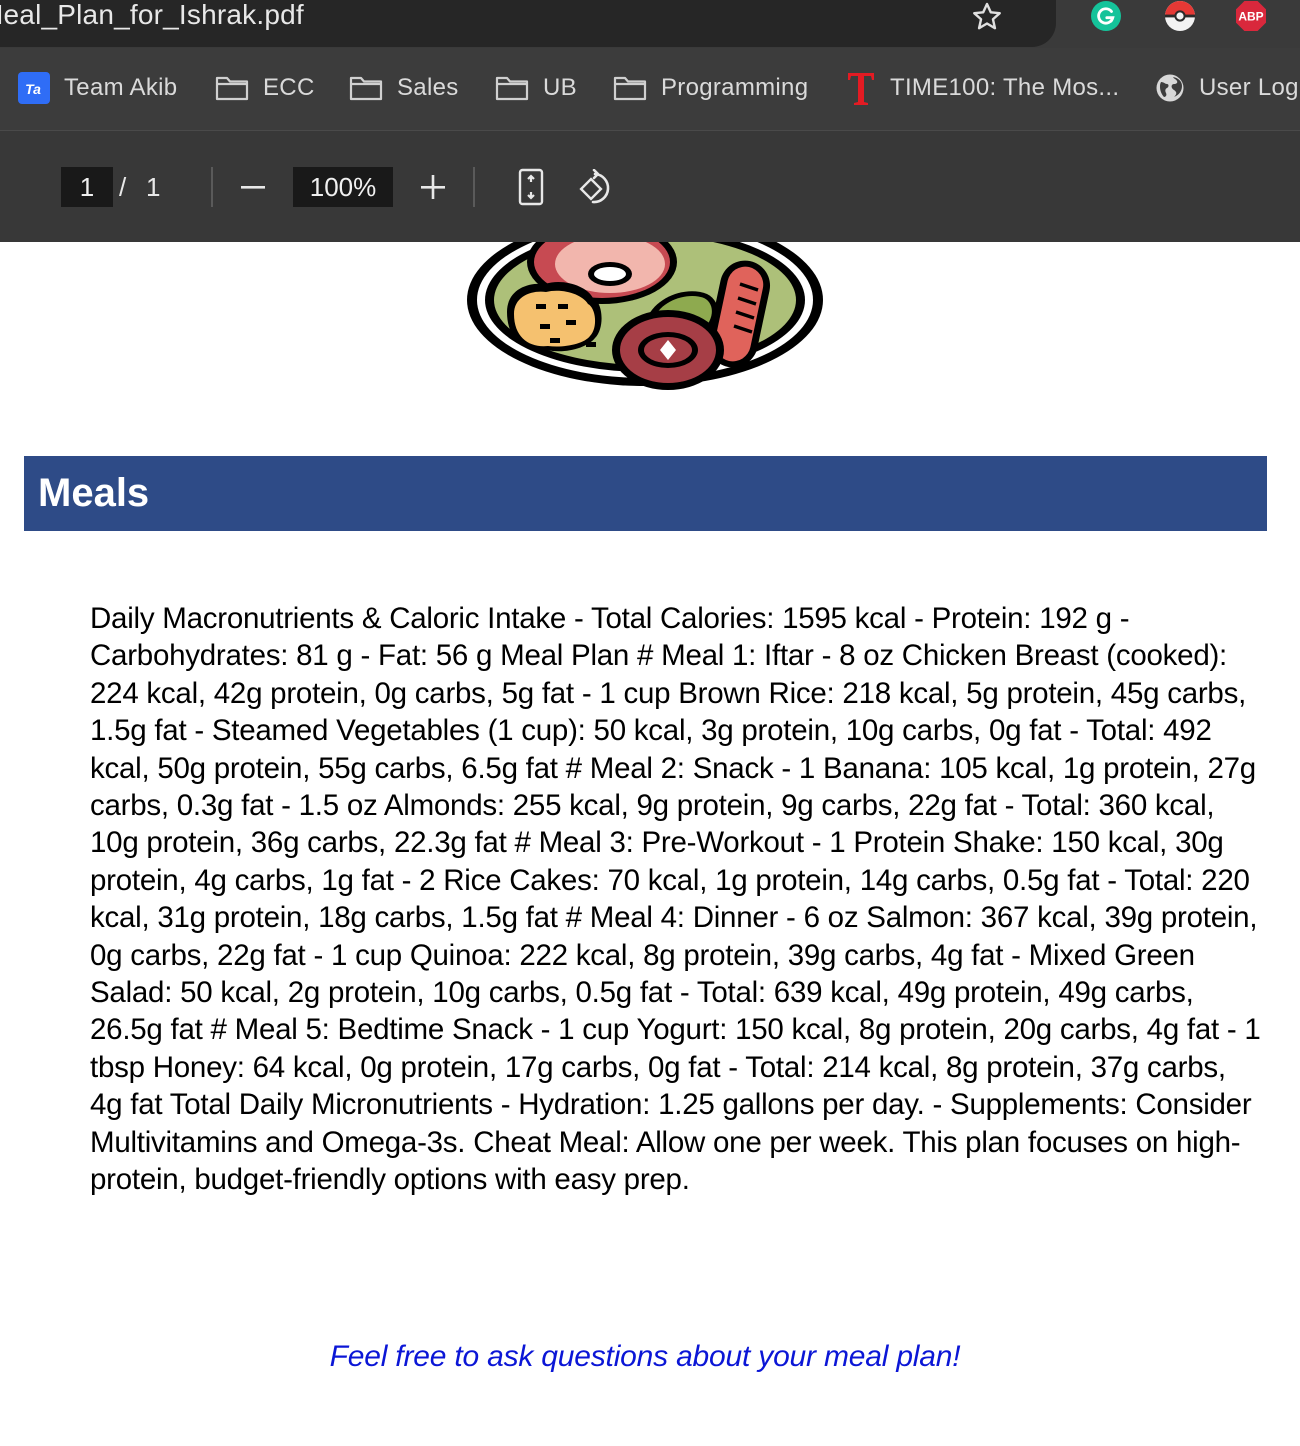 This screenshot has width=1300, height=1446. Describe the element at coordinates (152, 16) in the screenshot. I see `address-text: Meal_Plan_for_Ishrak.pdf` at that location.